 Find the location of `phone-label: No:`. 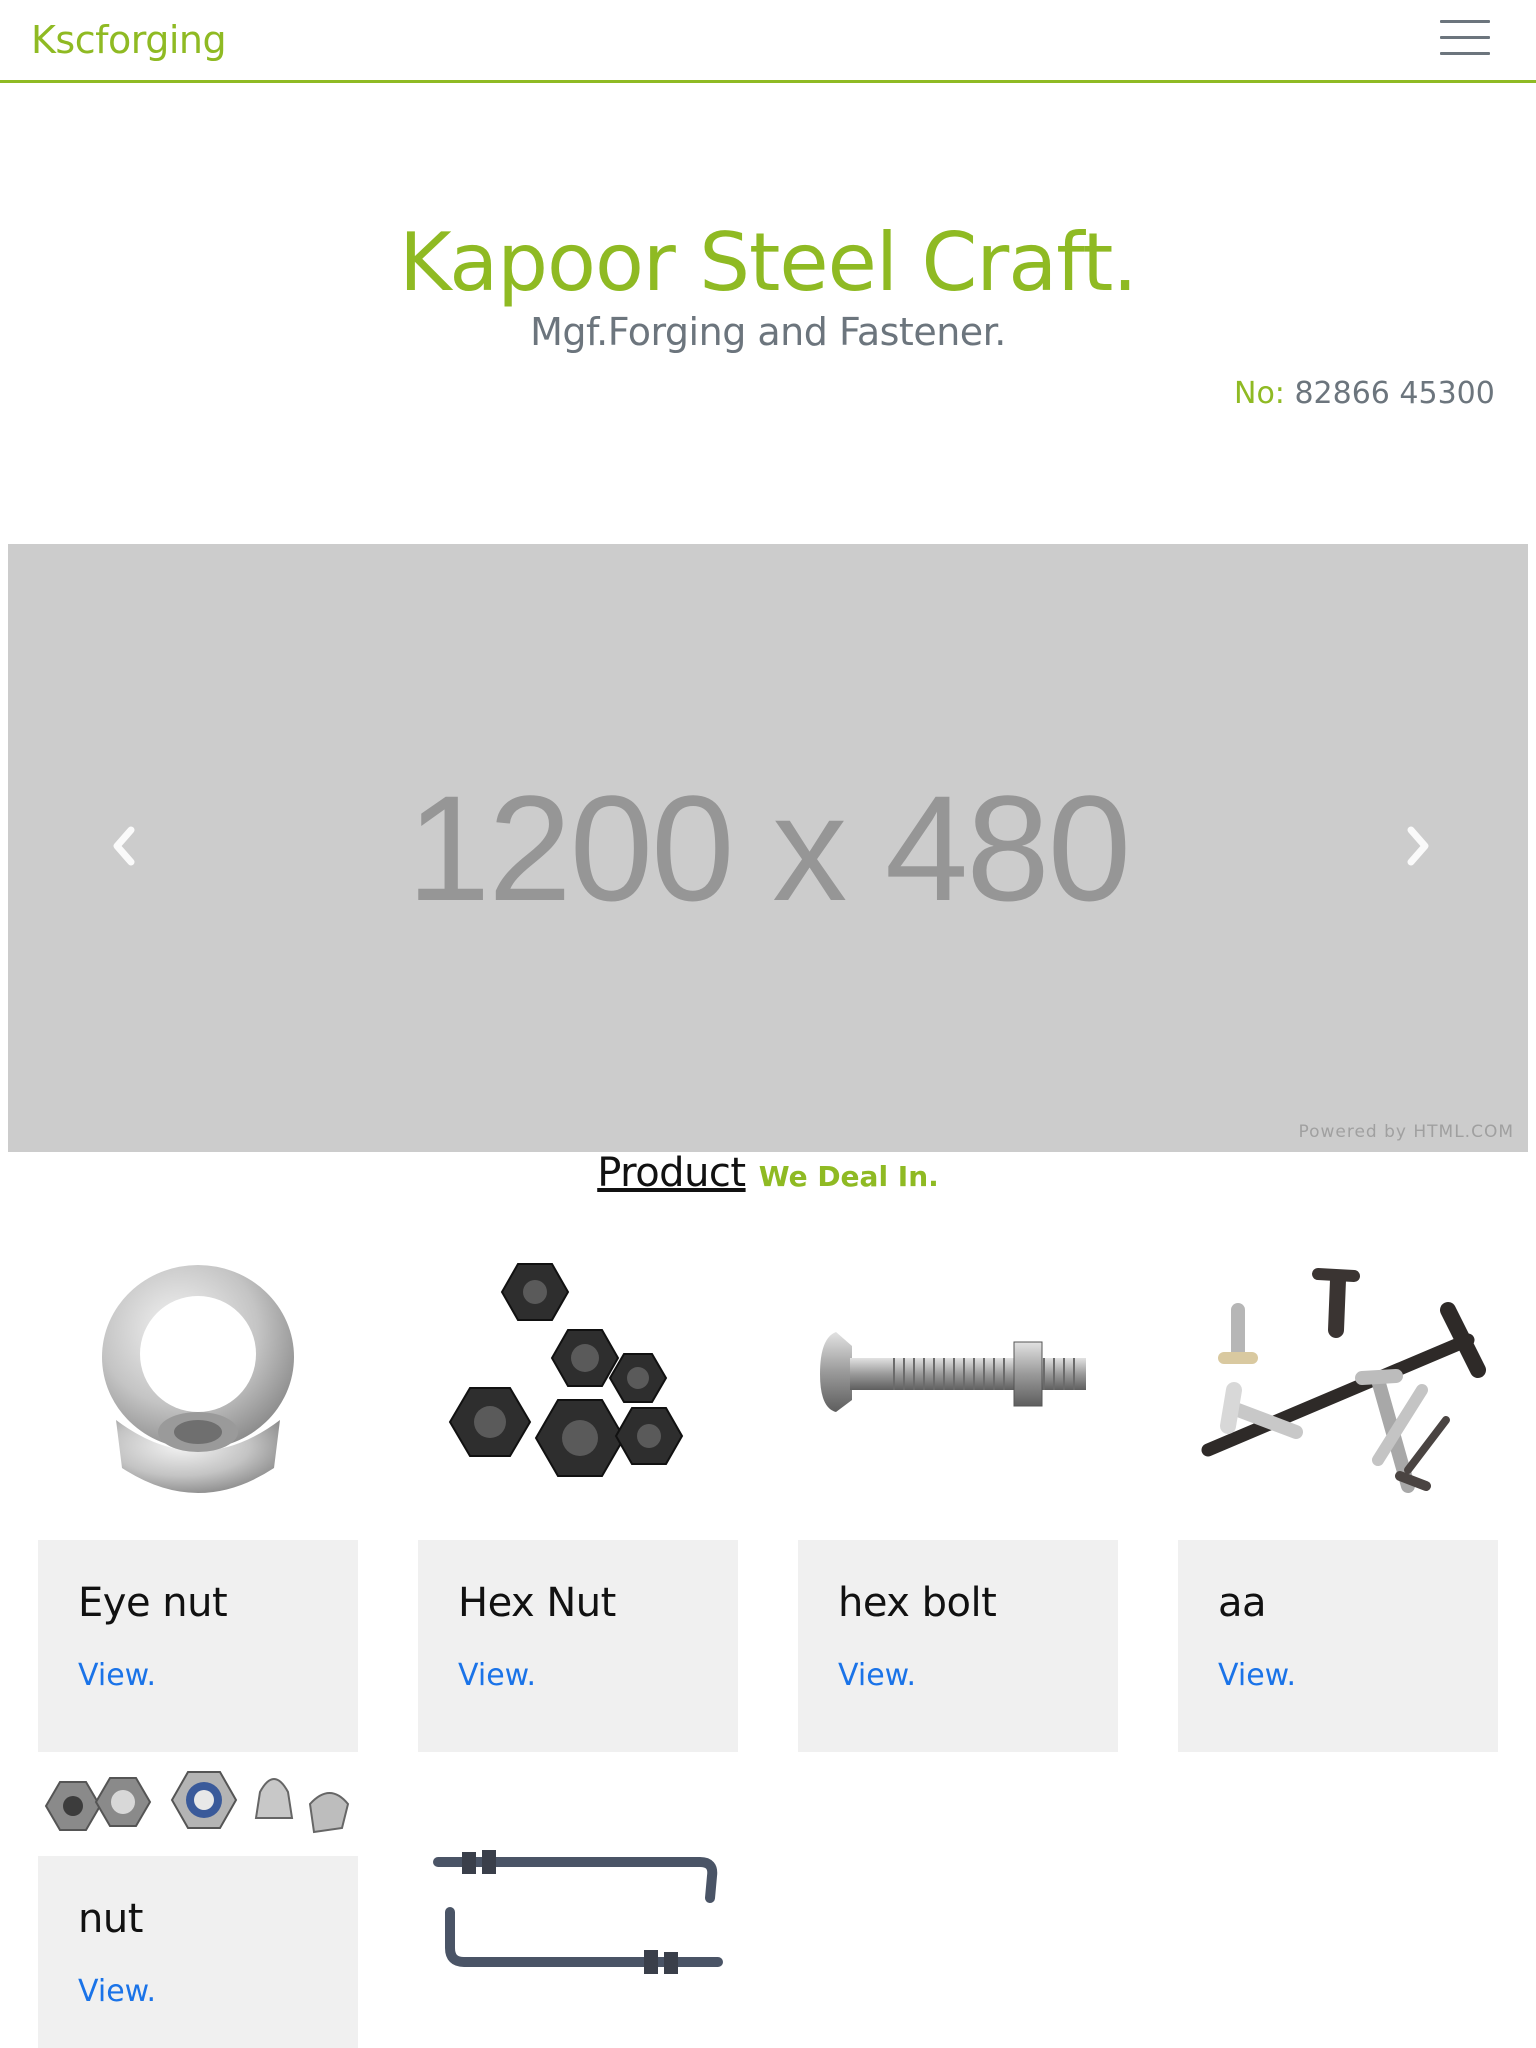

phone-label: No: is located at coordinates (1259, 393).